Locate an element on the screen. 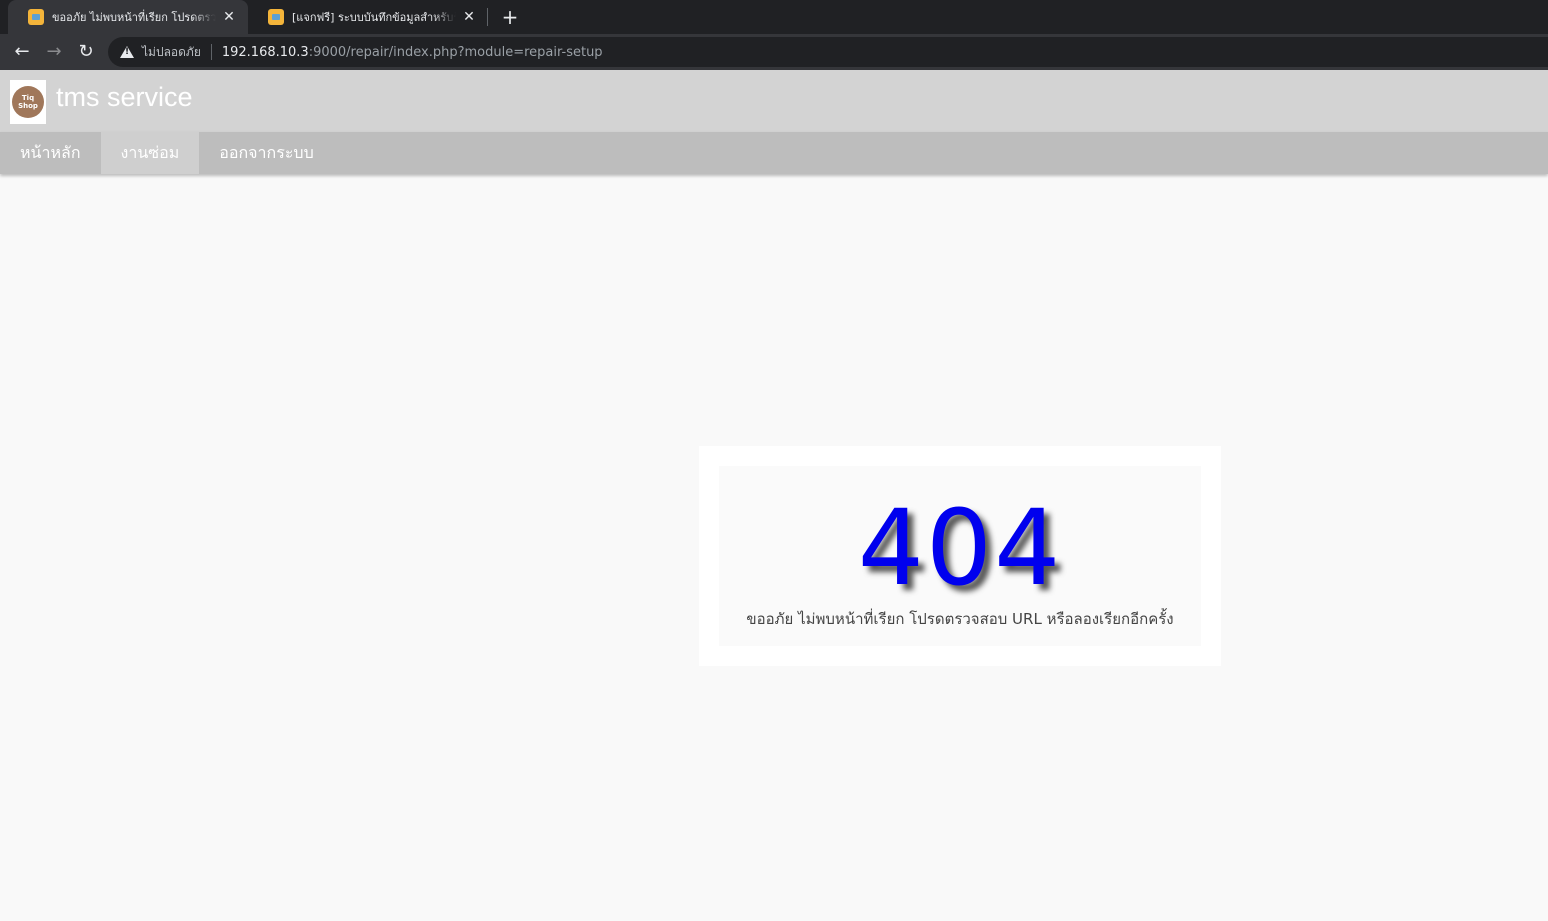  reload-icon: ↻ is located at coordinates (86, 52).